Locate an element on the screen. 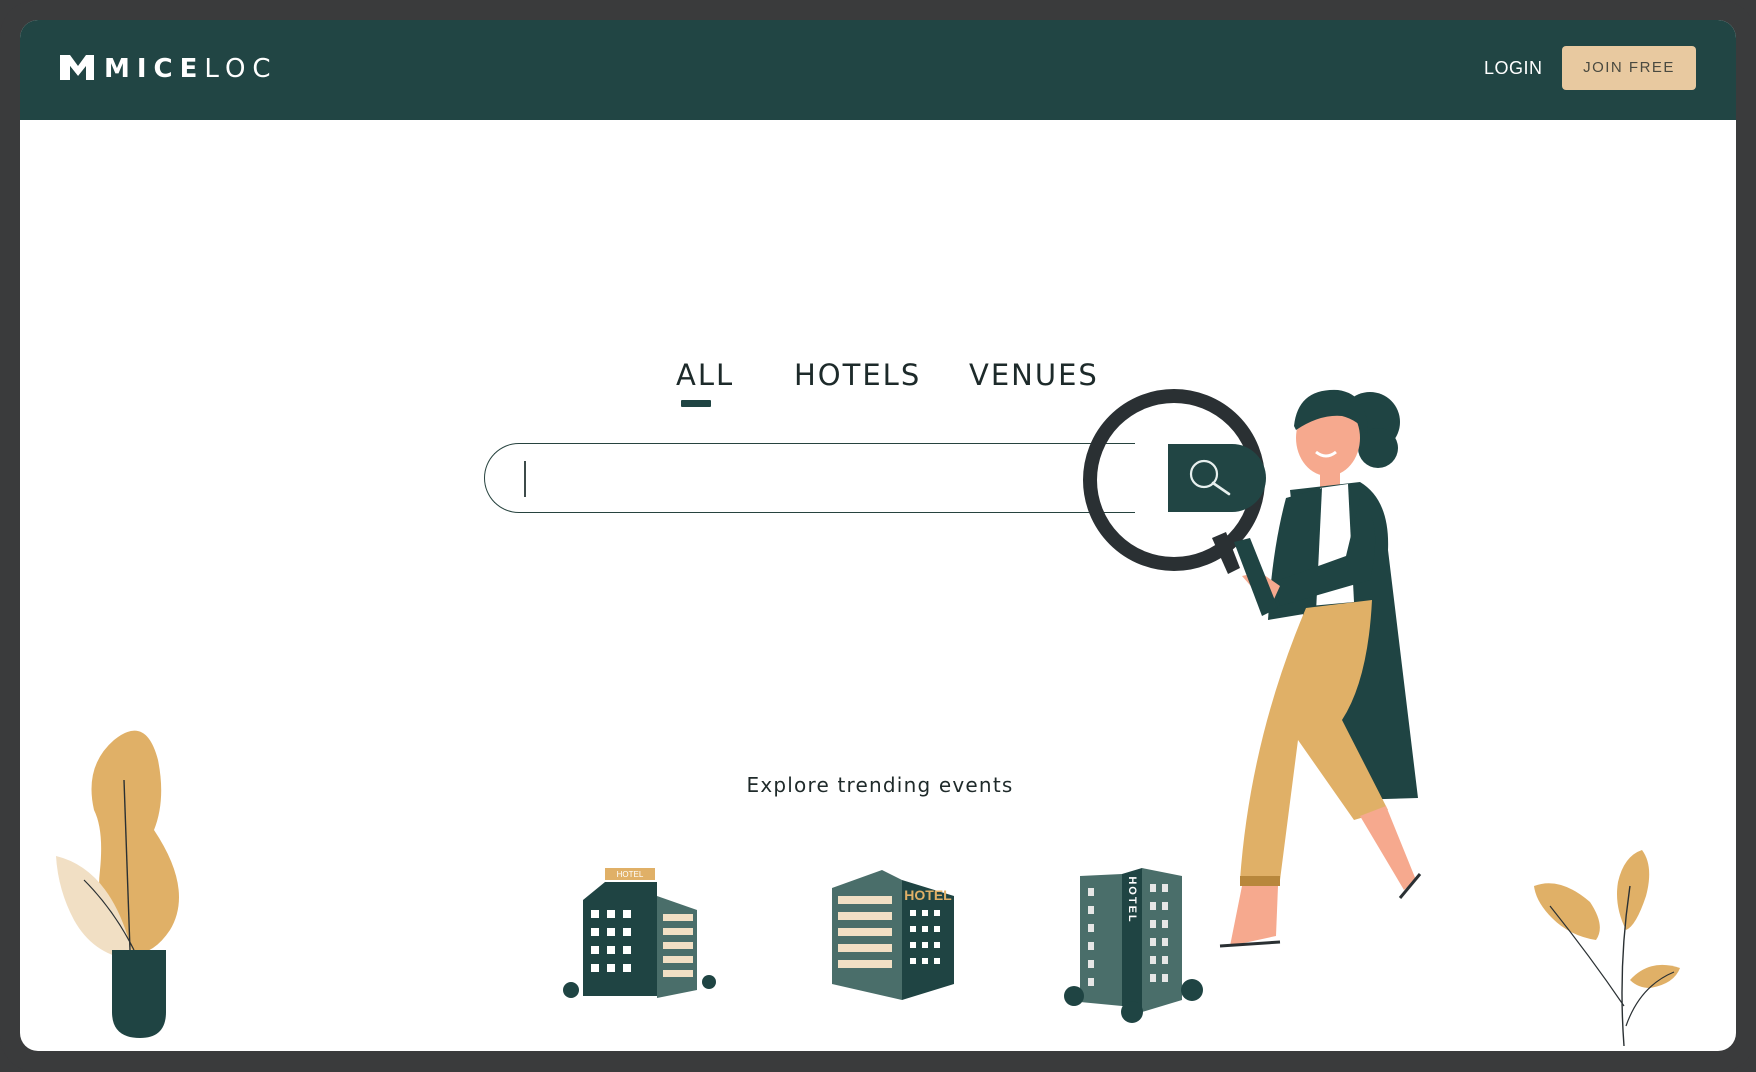  miceloc-logo: MICELOC is located at coordinates (164, 70).